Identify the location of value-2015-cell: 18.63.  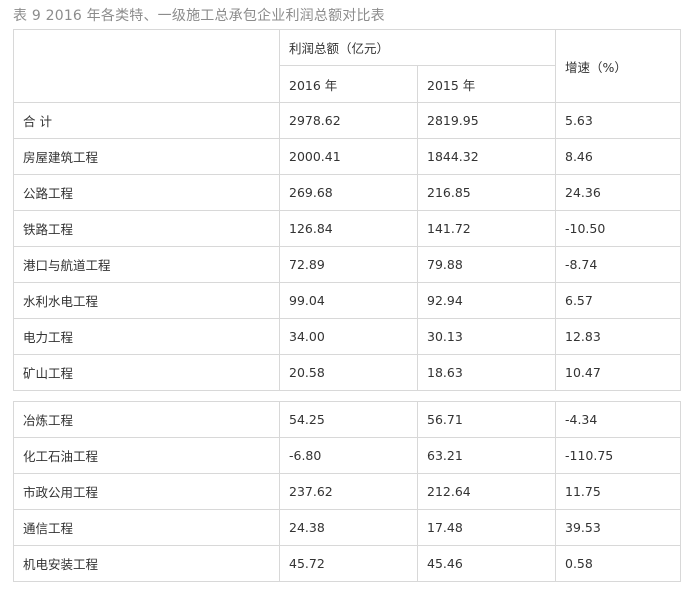
(486, 372).